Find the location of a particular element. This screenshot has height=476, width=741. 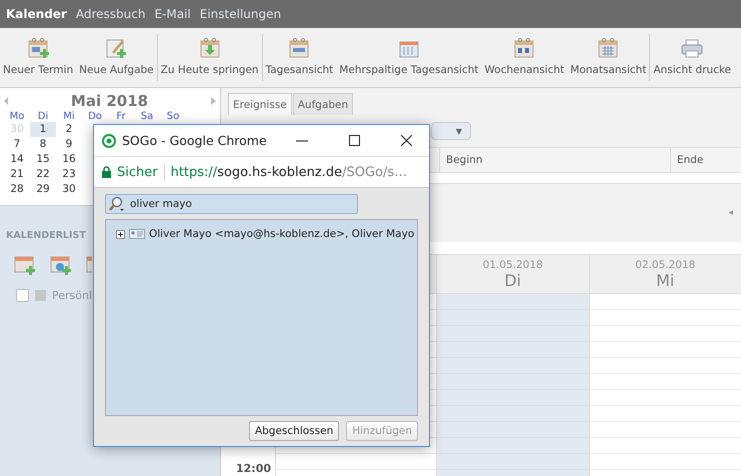

day-cell: 7 is located at coordinates (17, 144).